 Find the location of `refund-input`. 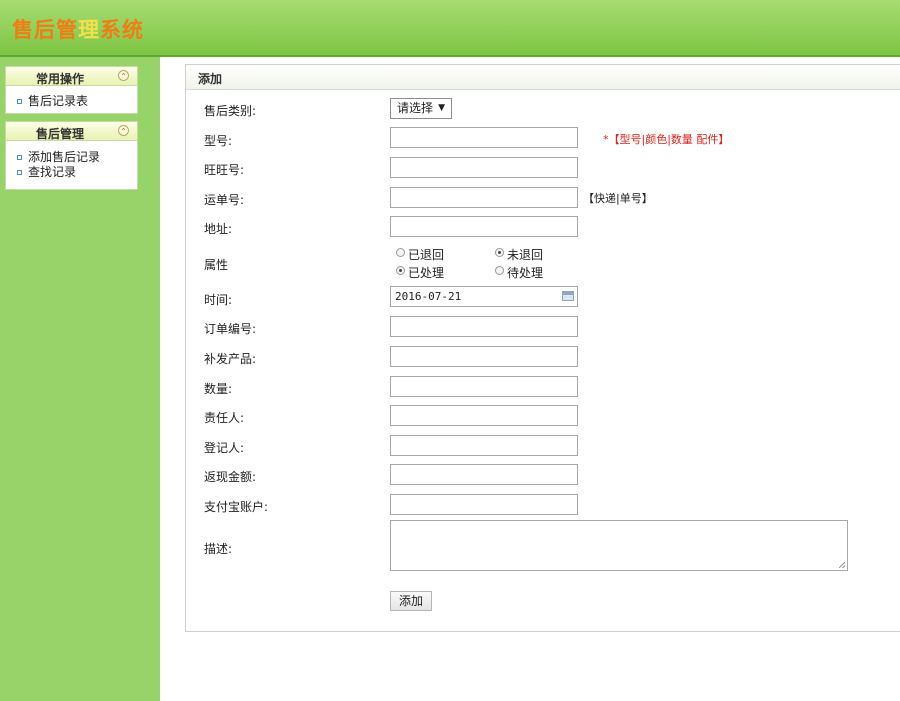

refund-input is located at coordinates (484, 474).